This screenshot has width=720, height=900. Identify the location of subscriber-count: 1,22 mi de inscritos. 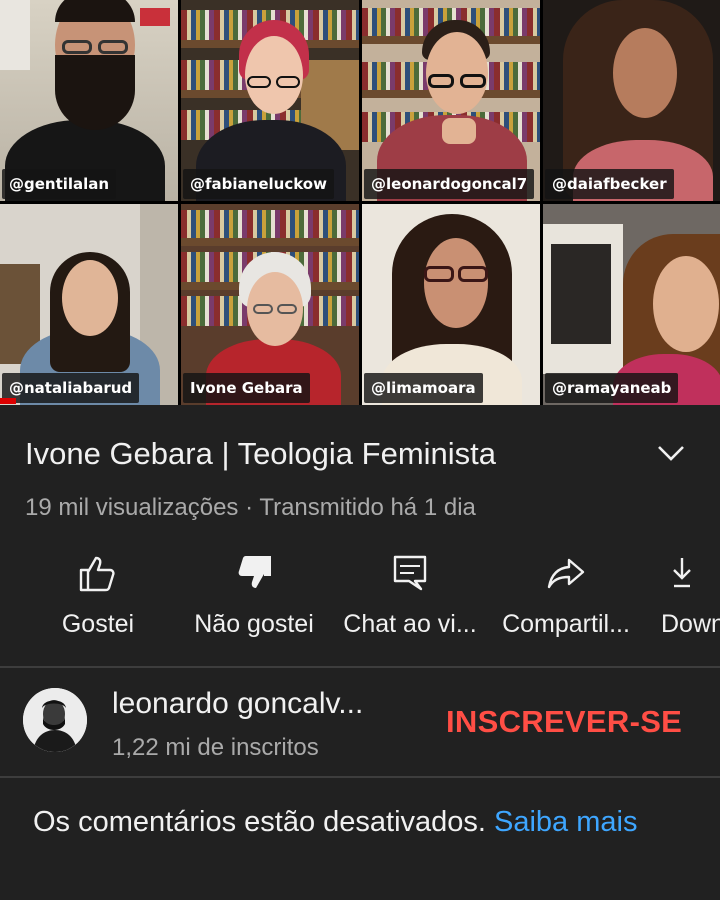
(215, 747).